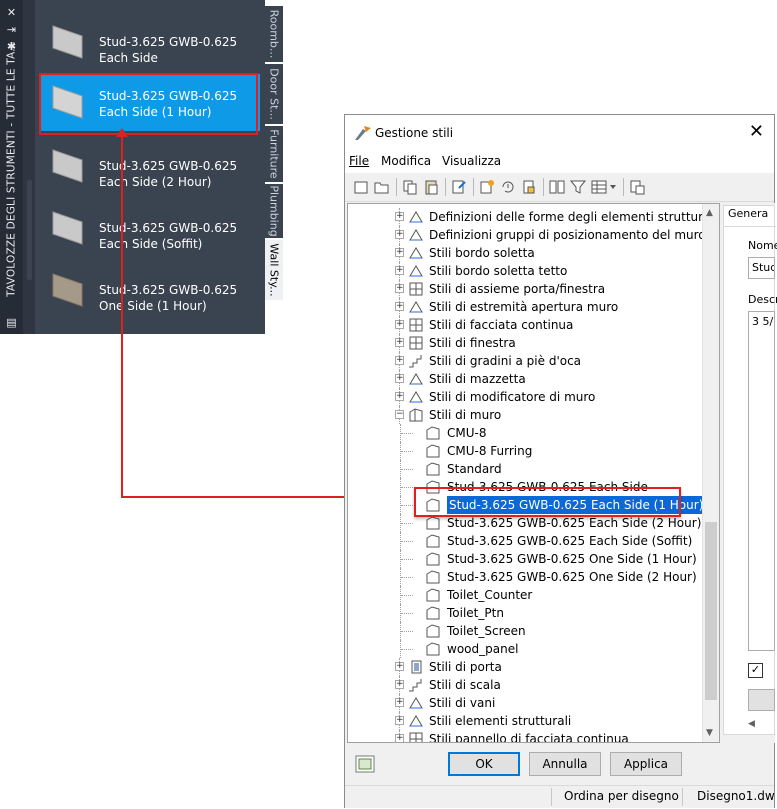  Describe the element at coordinates (361, 187) in the screenshot. I see `new-drawing-icon` at that location.